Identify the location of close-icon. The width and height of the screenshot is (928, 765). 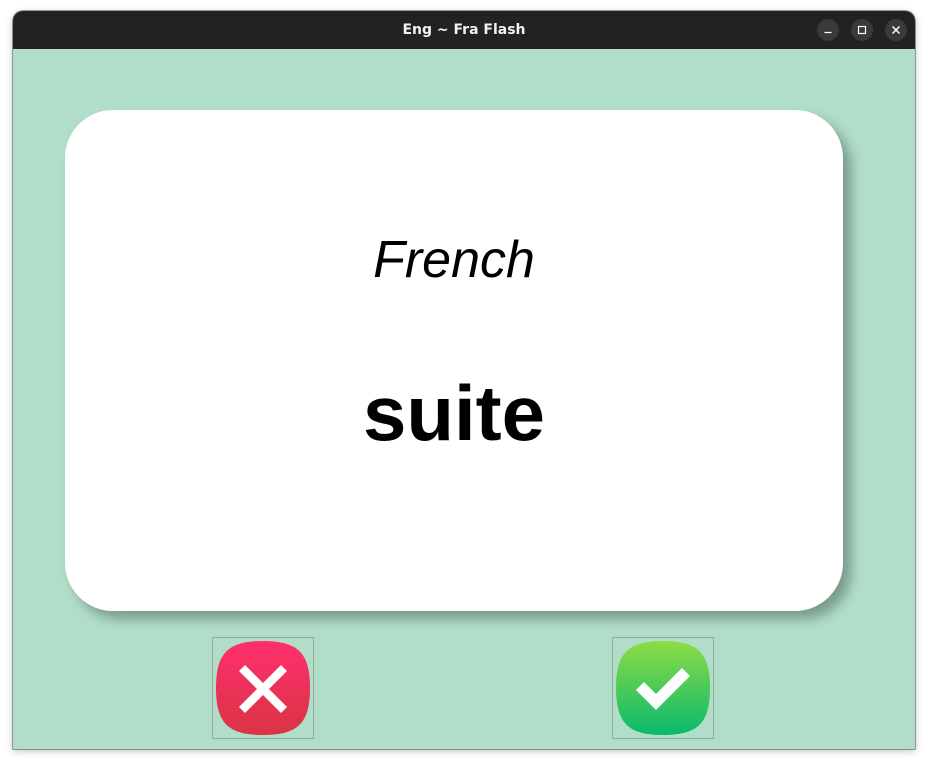
(896, 30).